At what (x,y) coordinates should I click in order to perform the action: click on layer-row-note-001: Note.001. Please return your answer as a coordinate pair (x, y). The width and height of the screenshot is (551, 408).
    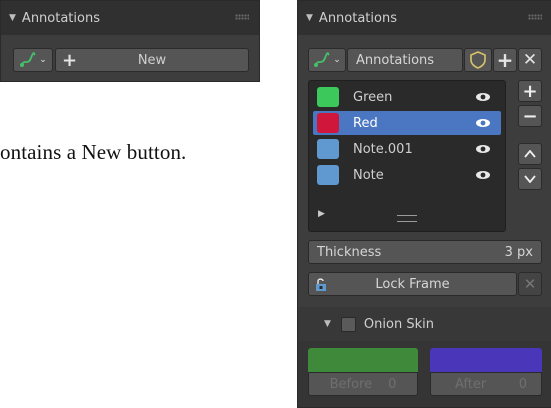
    Looking at the image, I should click on (407, 149).